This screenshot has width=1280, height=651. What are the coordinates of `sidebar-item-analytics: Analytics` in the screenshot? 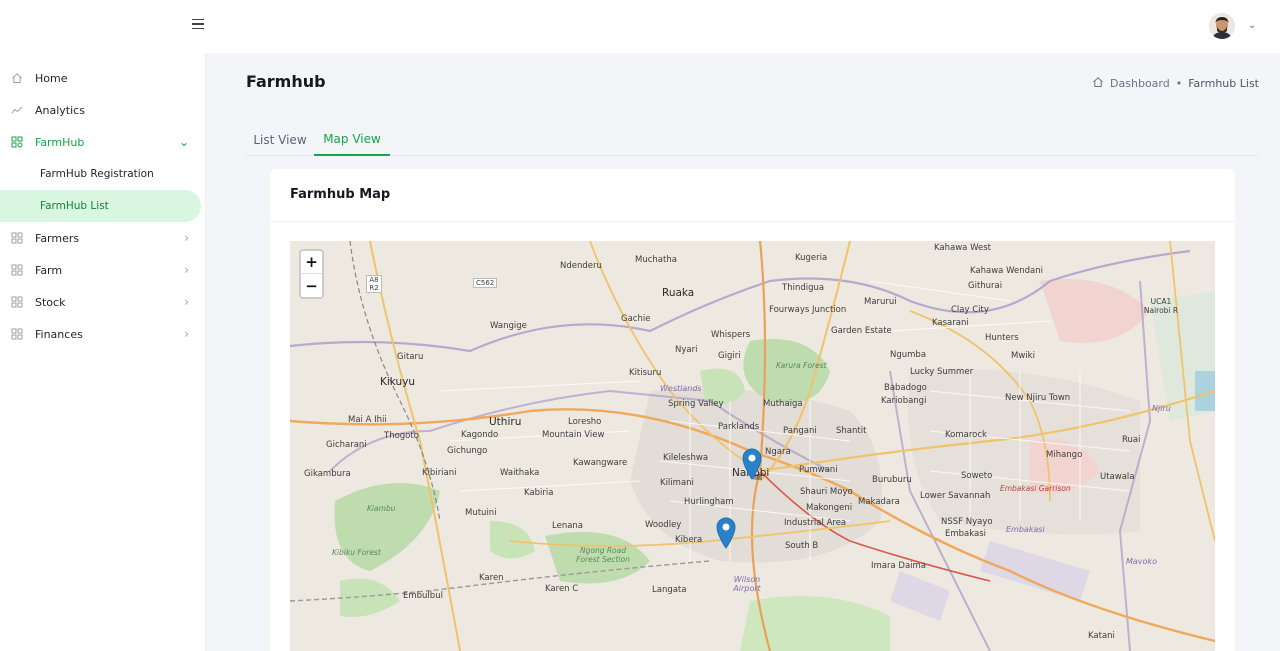 It's located at (100, 110).